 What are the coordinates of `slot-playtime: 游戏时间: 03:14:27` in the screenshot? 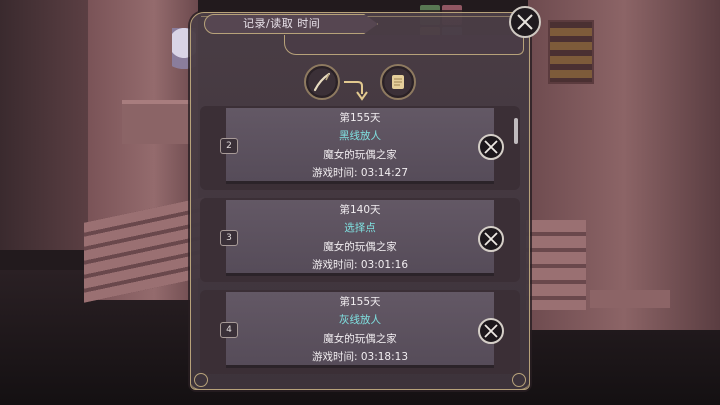 It's located at (360, 173).